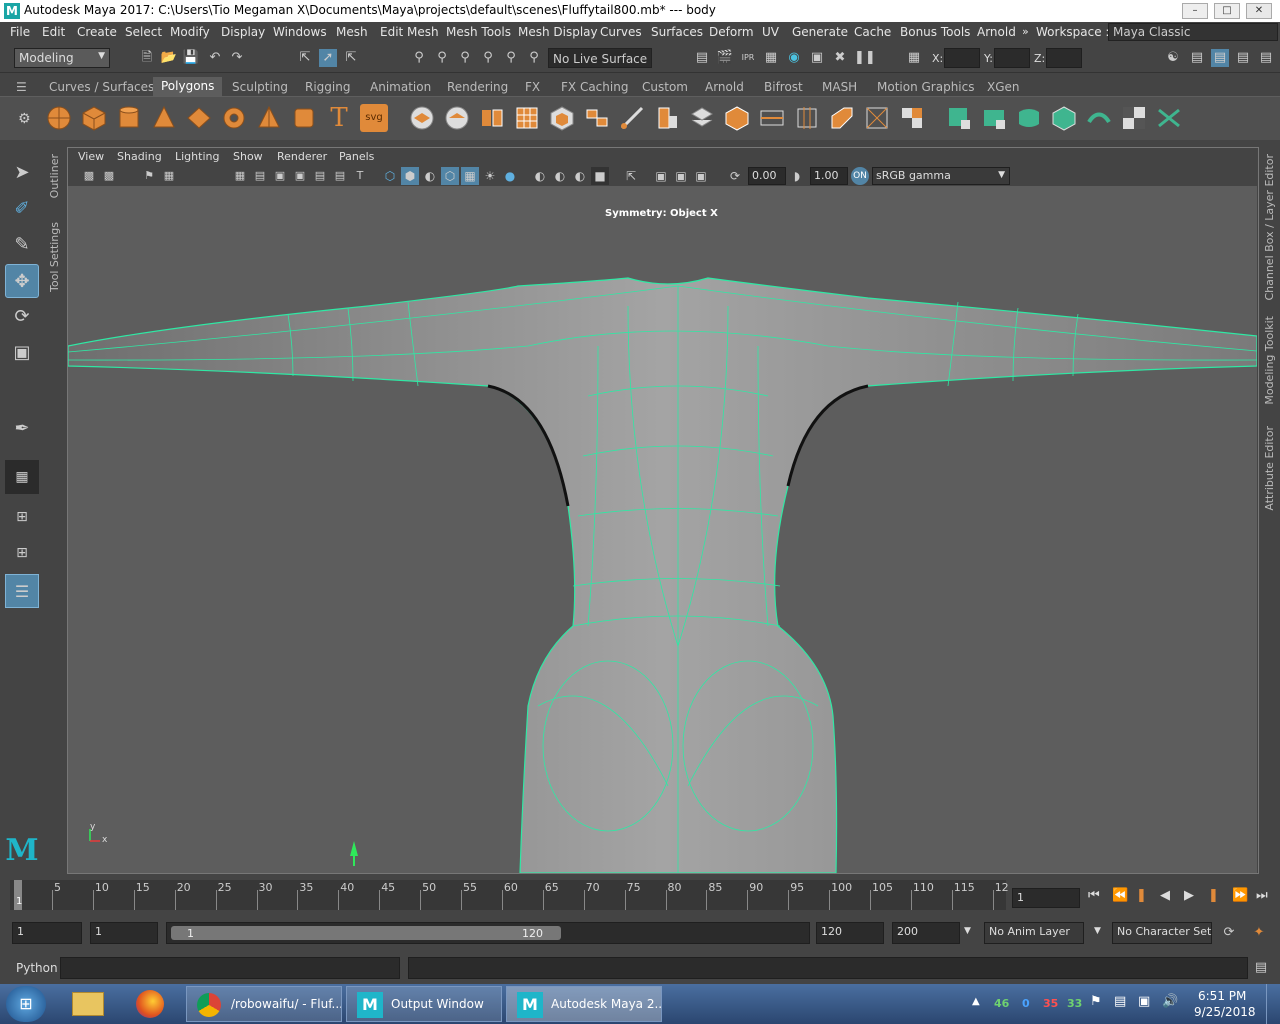  I want to click on poly-torus-icon, so click(234, 118).